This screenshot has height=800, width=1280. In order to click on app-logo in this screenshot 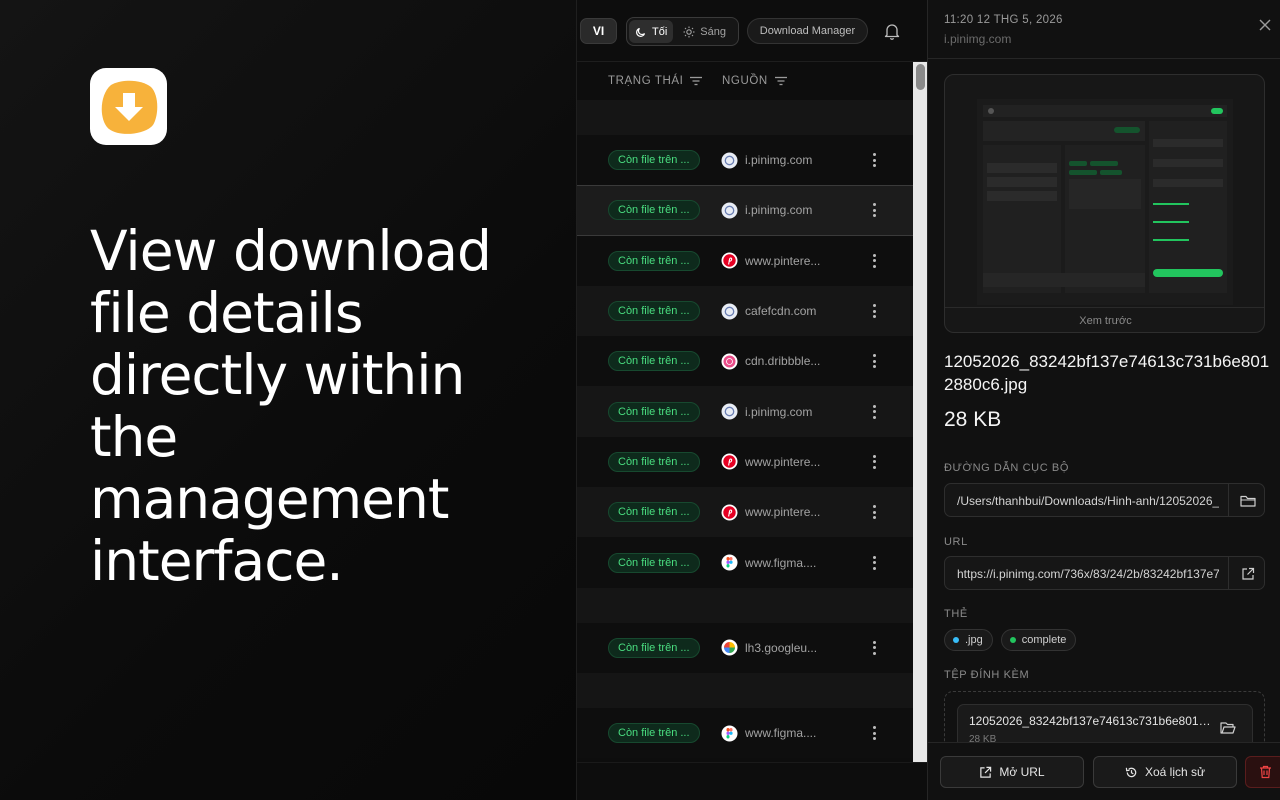, I will do `click(128, 106)`.